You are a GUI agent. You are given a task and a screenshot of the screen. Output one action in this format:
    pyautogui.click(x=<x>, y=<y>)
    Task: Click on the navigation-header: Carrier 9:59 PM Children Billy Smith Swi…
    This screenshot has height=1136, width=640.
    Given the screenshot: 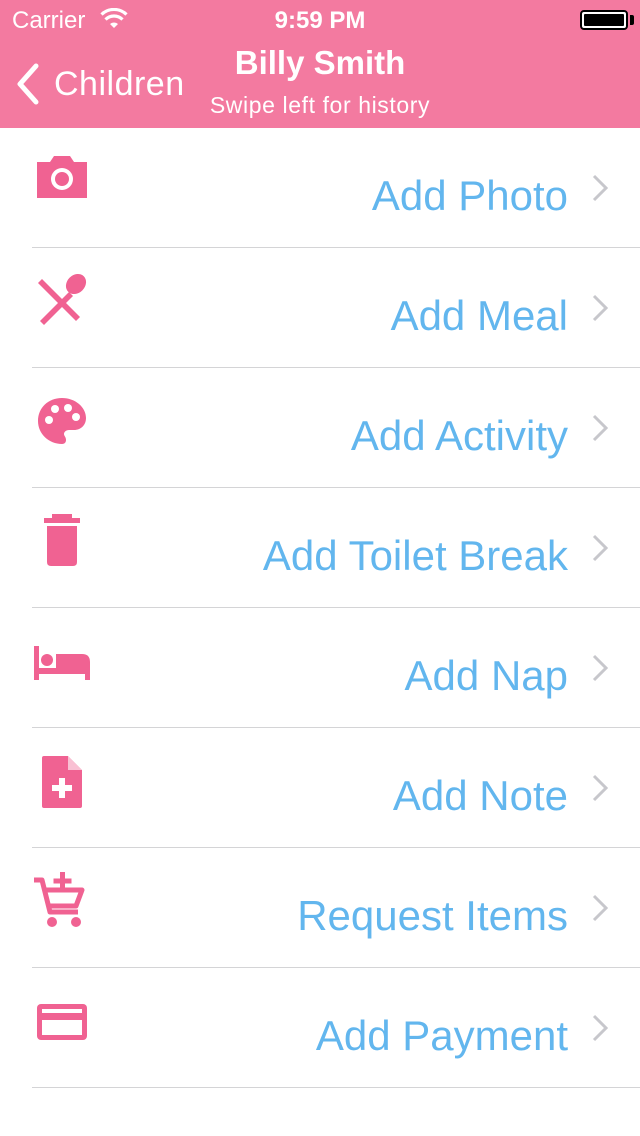 What is the action you would take?
    pyautogui.click(x=320, y=64)
    